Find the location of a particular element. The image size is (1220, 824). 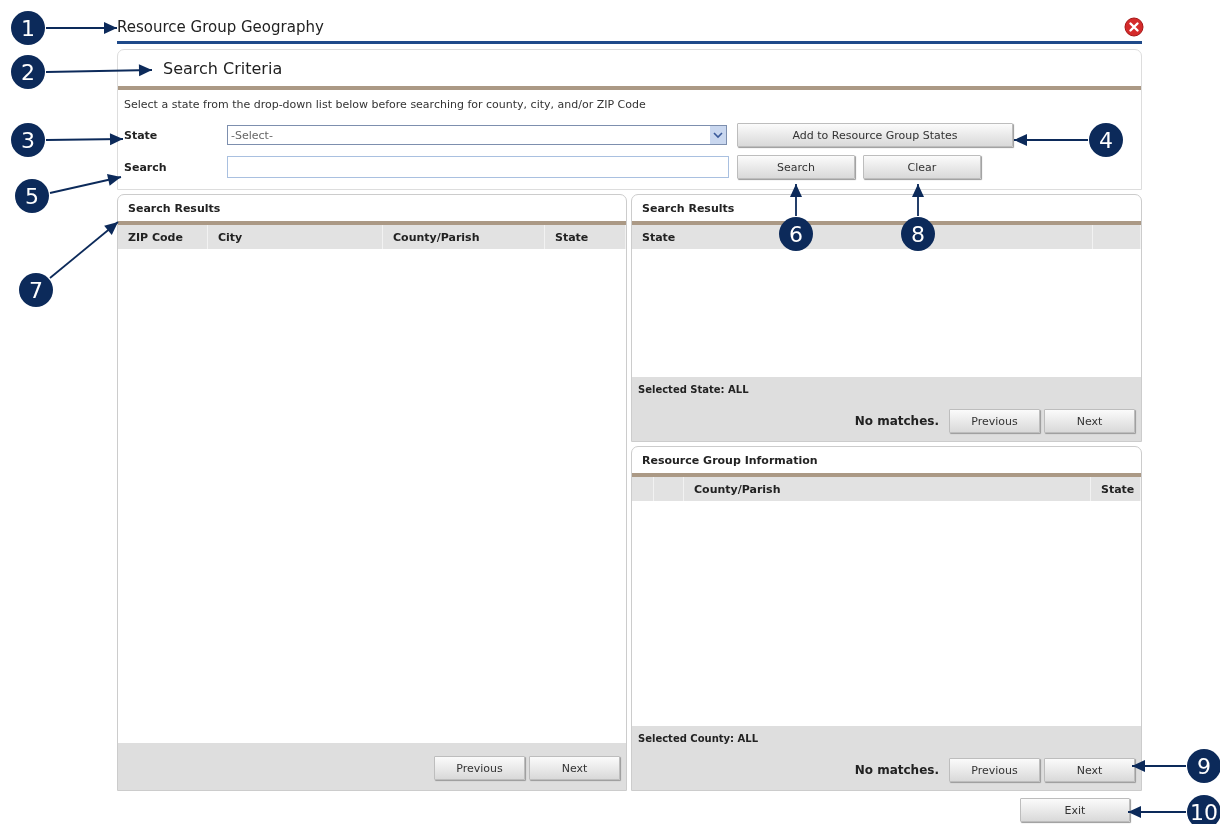

window-title: Resource Group Geography is located at coordinates (220, 26).